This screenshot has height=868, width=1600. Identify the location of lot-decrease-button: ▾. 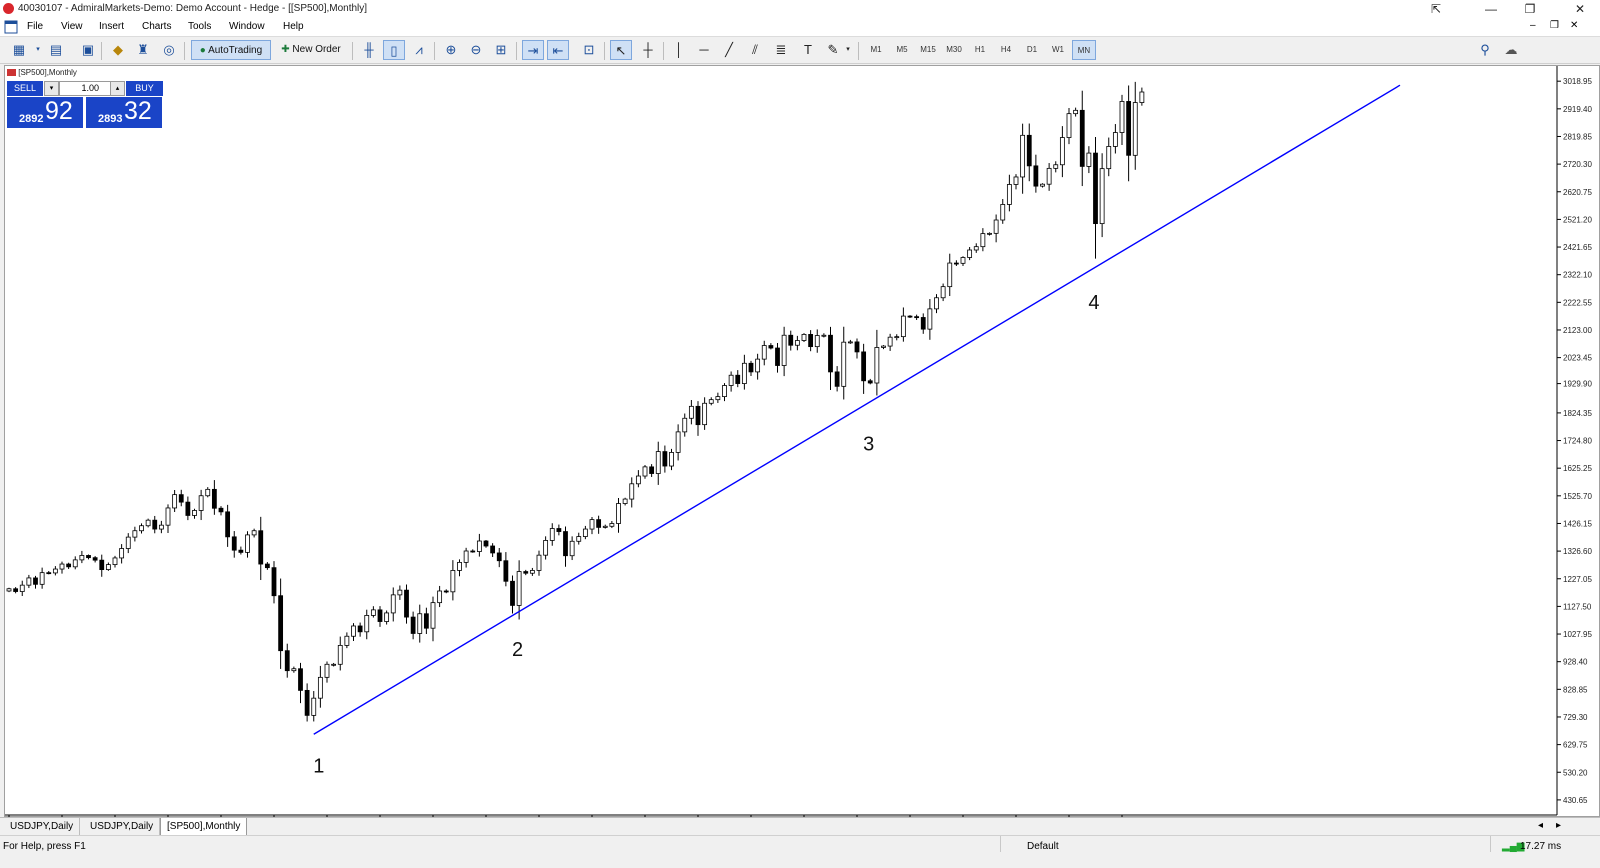
(51, 88).